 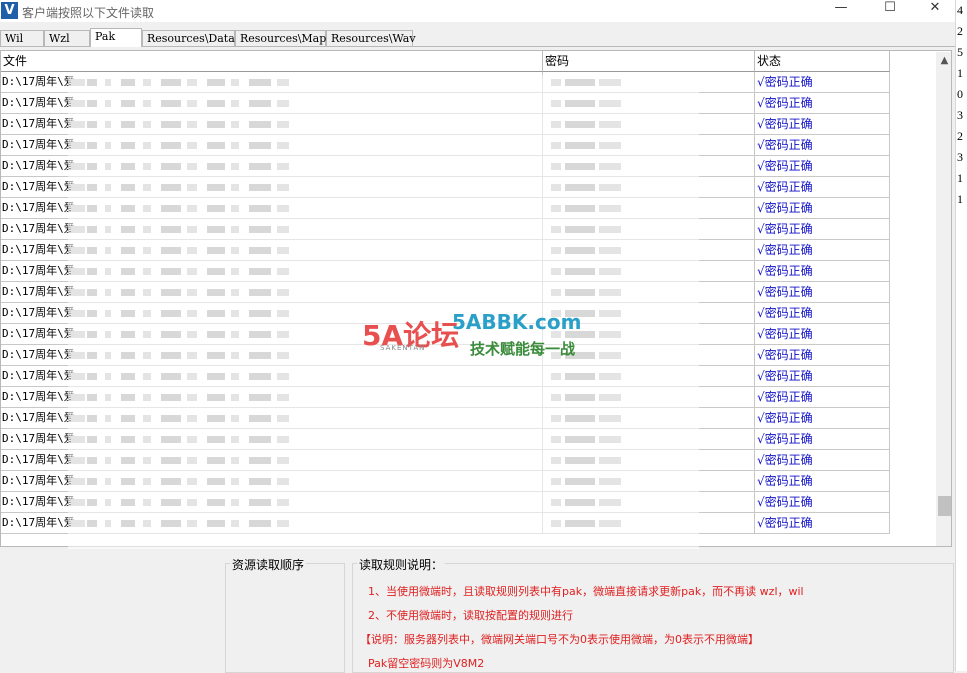 What do you see at coordinates (22, 38) in the screenshot?
I see `tab-wil: Wil` at bounding box center [22, 38].